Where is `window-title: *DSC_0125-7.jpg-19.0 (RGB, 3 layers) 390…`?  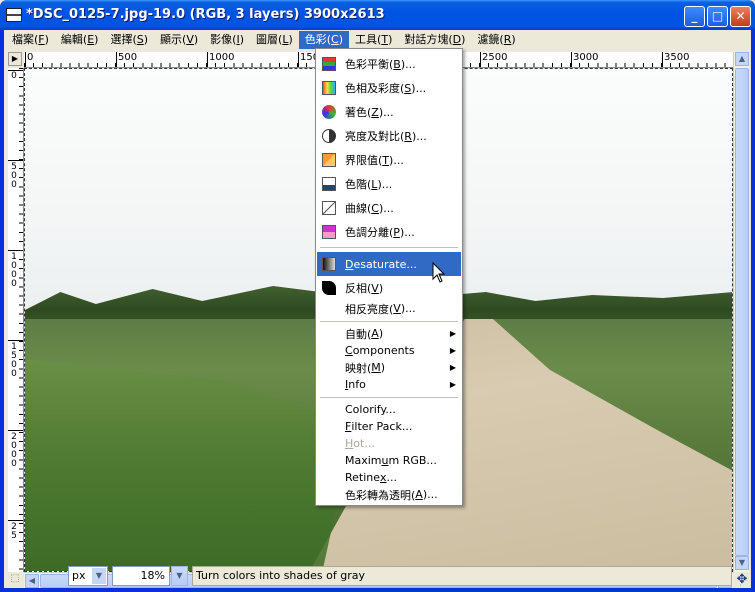
window-title: *DSC_0125-7.jpg-19.0 (RGB, 3 layers) 390… is located at coordinates (205, 14).